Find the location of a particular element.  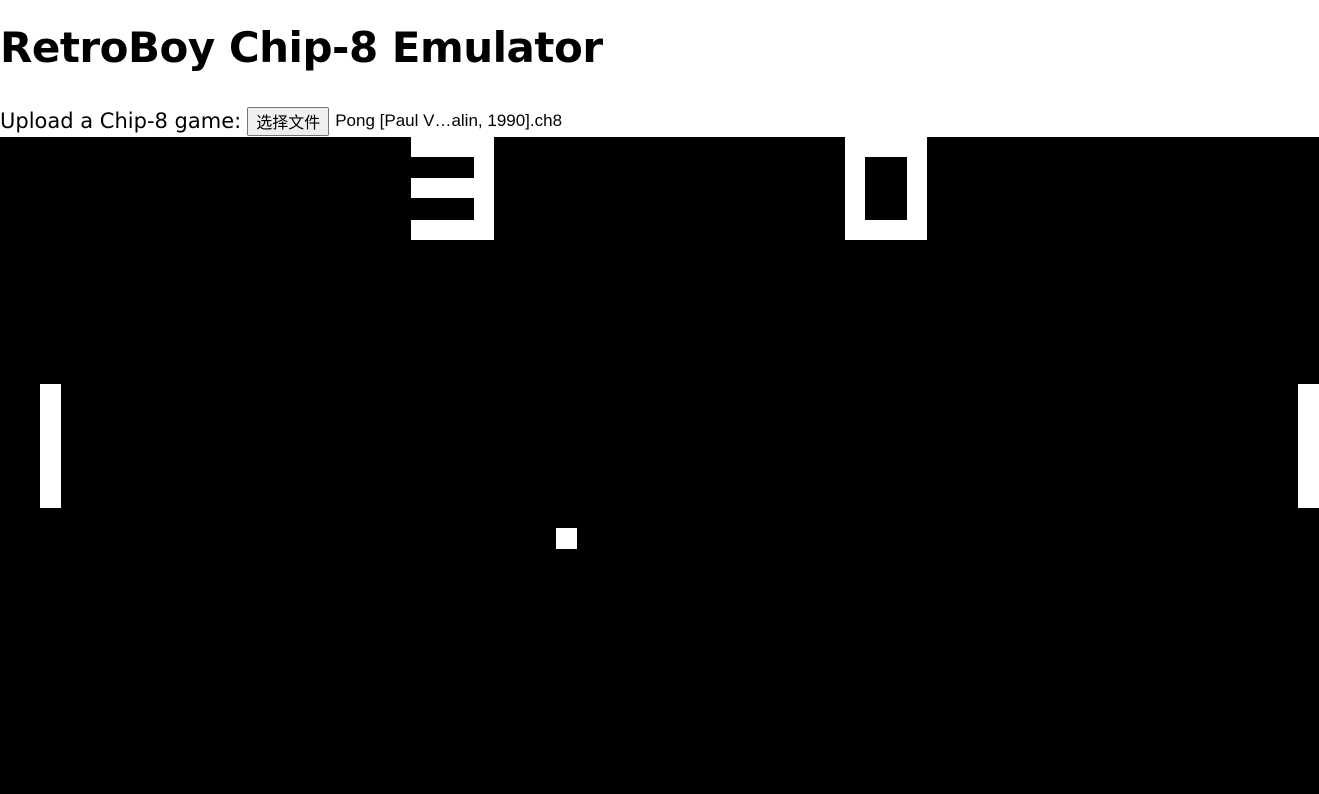

upload-label: Upload a Chip-8 game: is located at coordinates (121, 121).